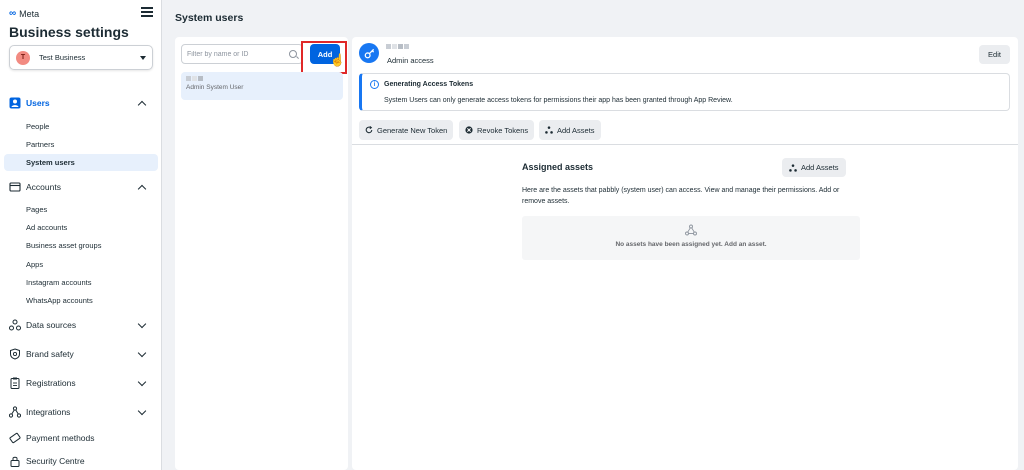 The height and width of the screenshot is (470, 1024). I want to click on clipboard-icon, so click(15, 383).